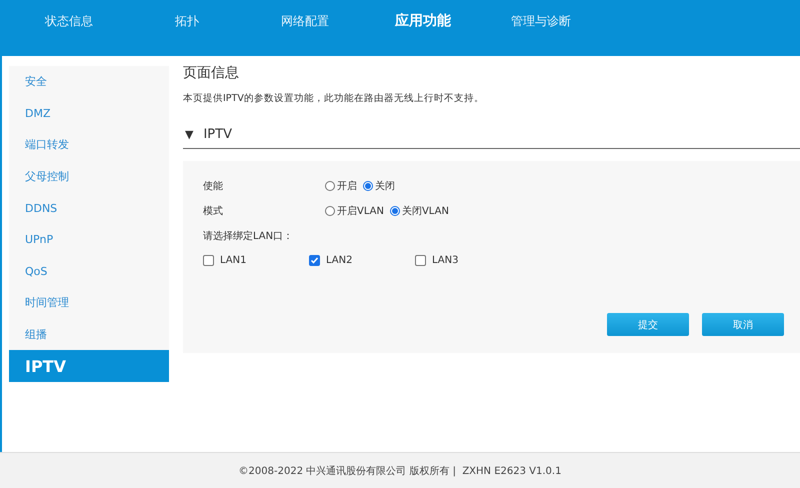  Describe the element at coordinates (89, 366) in the screenshot. I see `sidebar-item: IPTV` at that location.